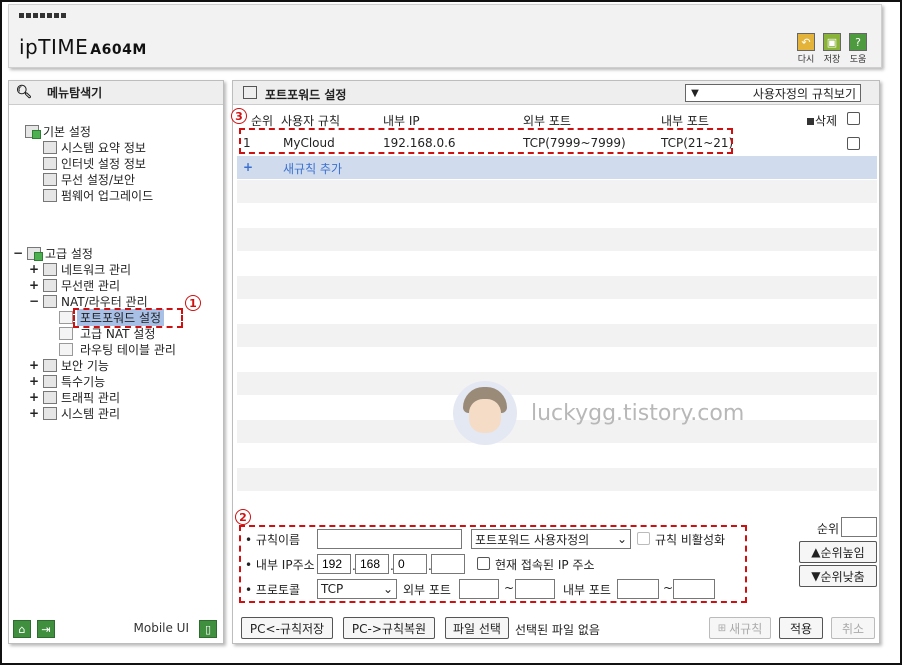 The width and height of the screenshot is (902, 665). I want to click on rule-name-input, so click(389, 539).